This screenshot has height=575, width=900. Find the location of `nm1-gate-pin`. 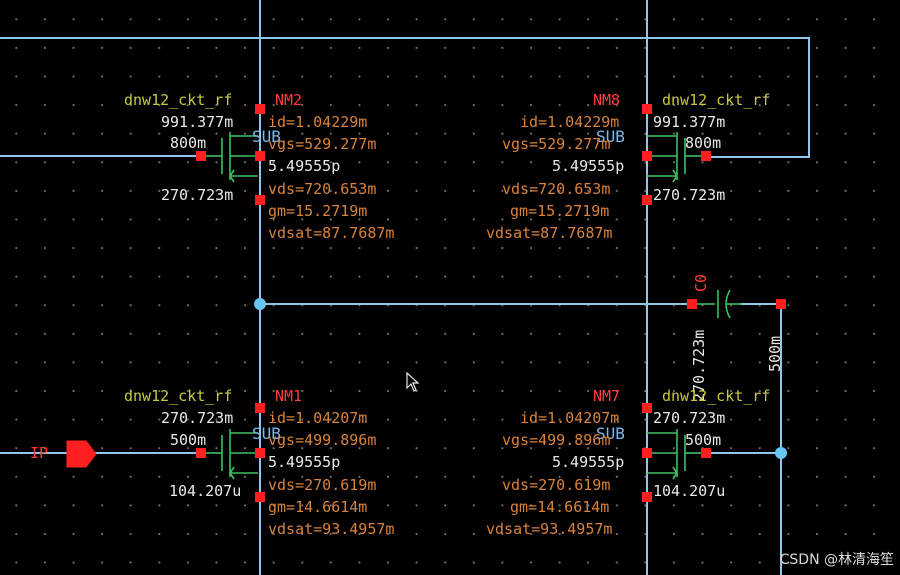

nm1-gate-pin is located at coordinates (201, 453).